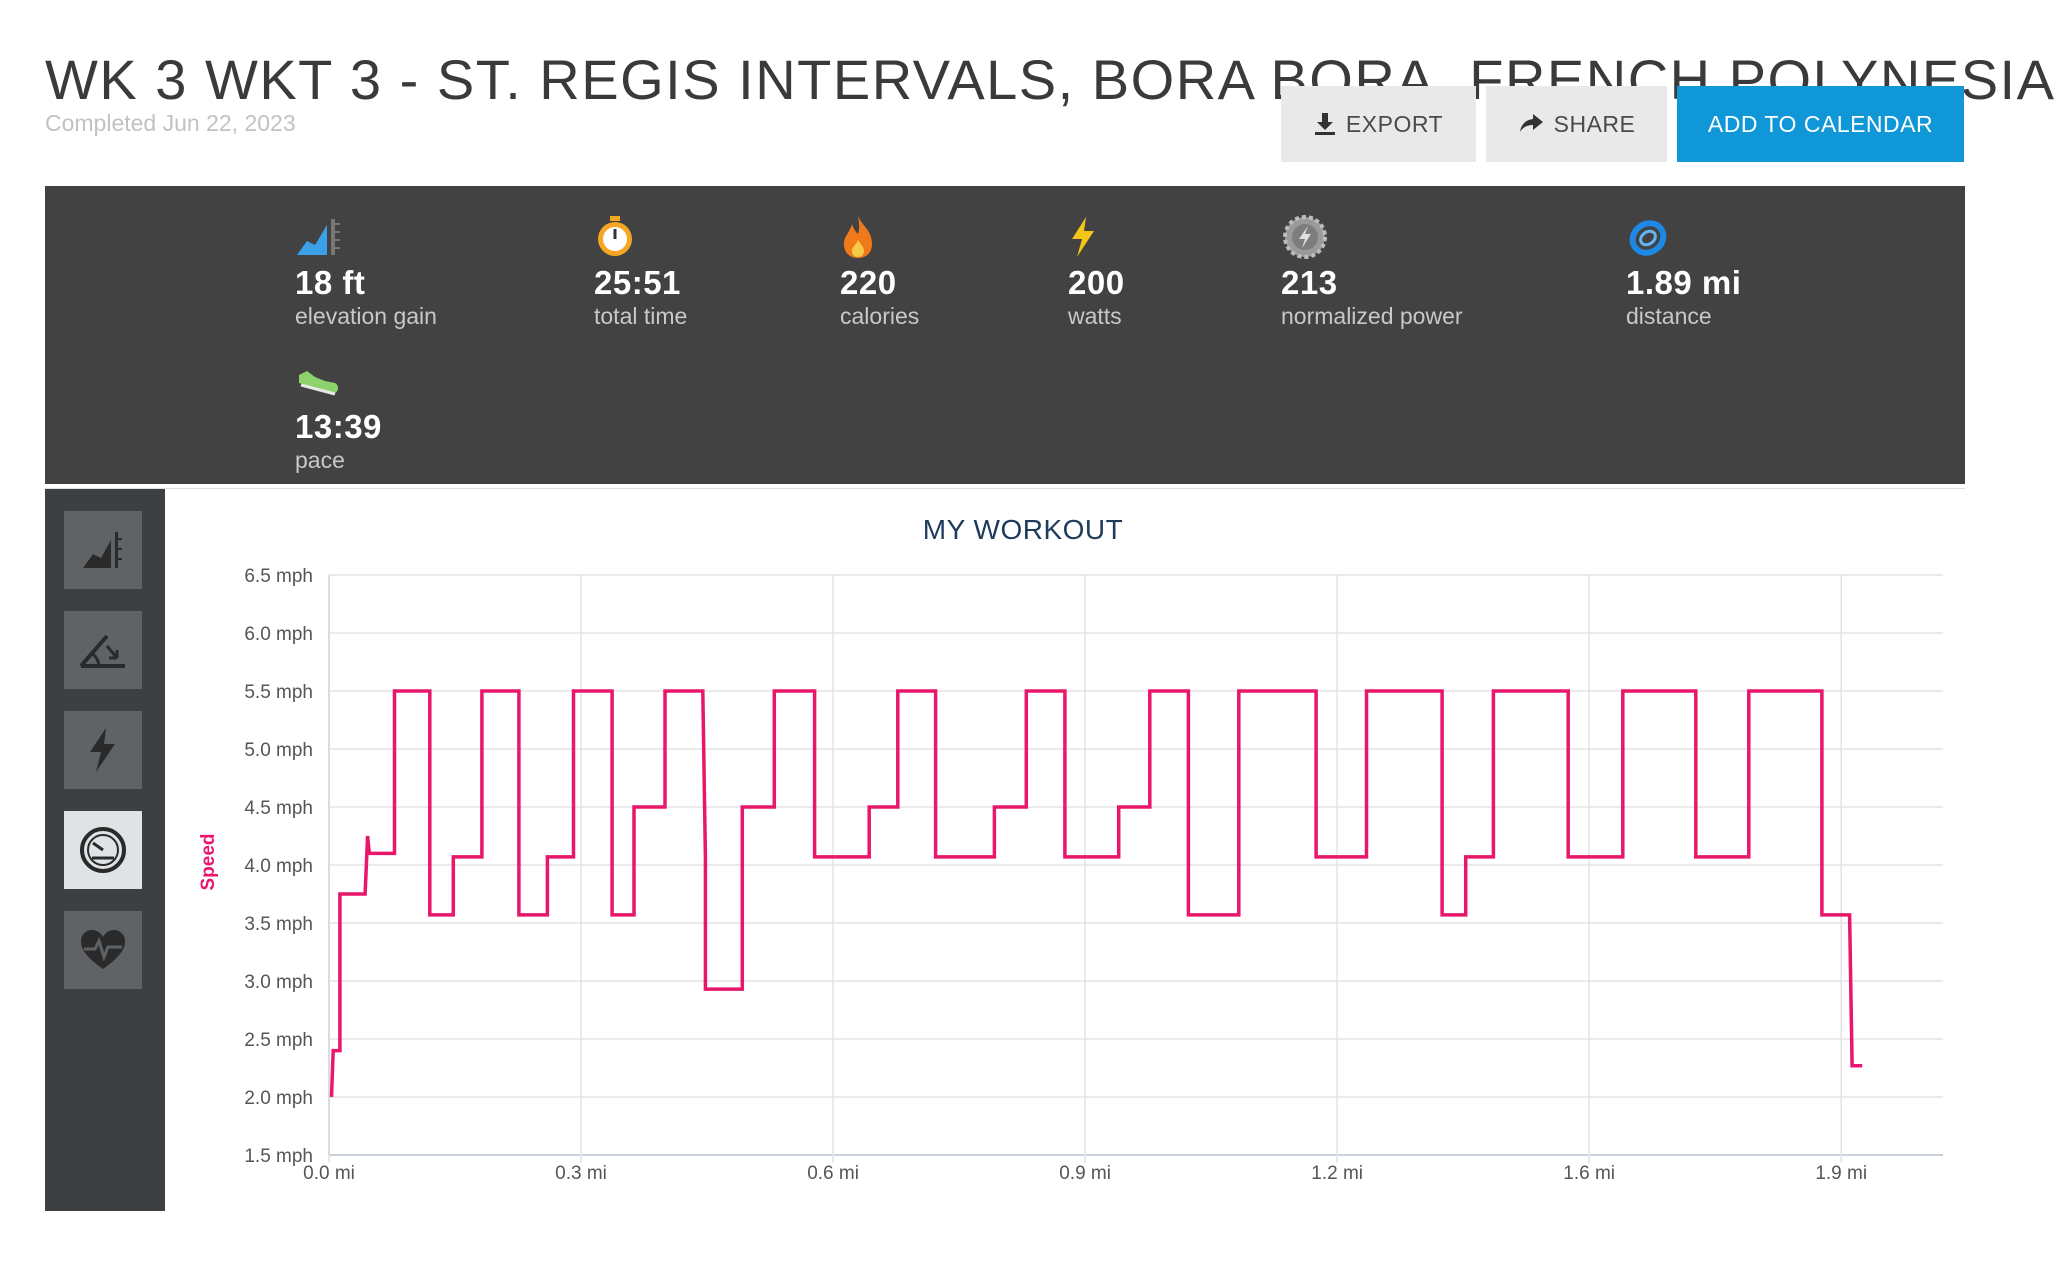 This screenshot has height=1262, width=2066. What do you see at coordinates (329, 1173) in the screenshot?
I see `x-tick-label: 0.0 mi` at bounding box center [329, 1173].